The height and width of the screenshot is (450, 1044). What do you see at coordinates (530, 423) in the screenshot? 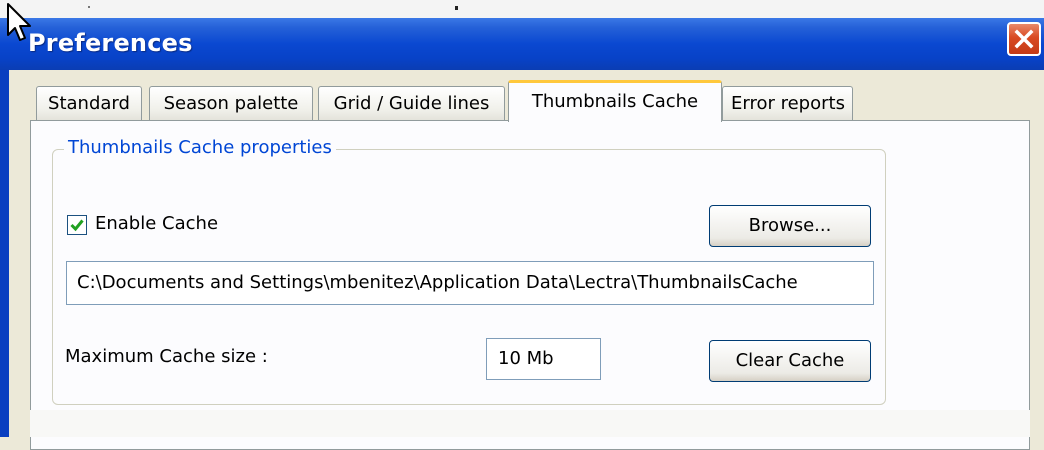
I see `panel-bottom` at bounding box center [530, 423].